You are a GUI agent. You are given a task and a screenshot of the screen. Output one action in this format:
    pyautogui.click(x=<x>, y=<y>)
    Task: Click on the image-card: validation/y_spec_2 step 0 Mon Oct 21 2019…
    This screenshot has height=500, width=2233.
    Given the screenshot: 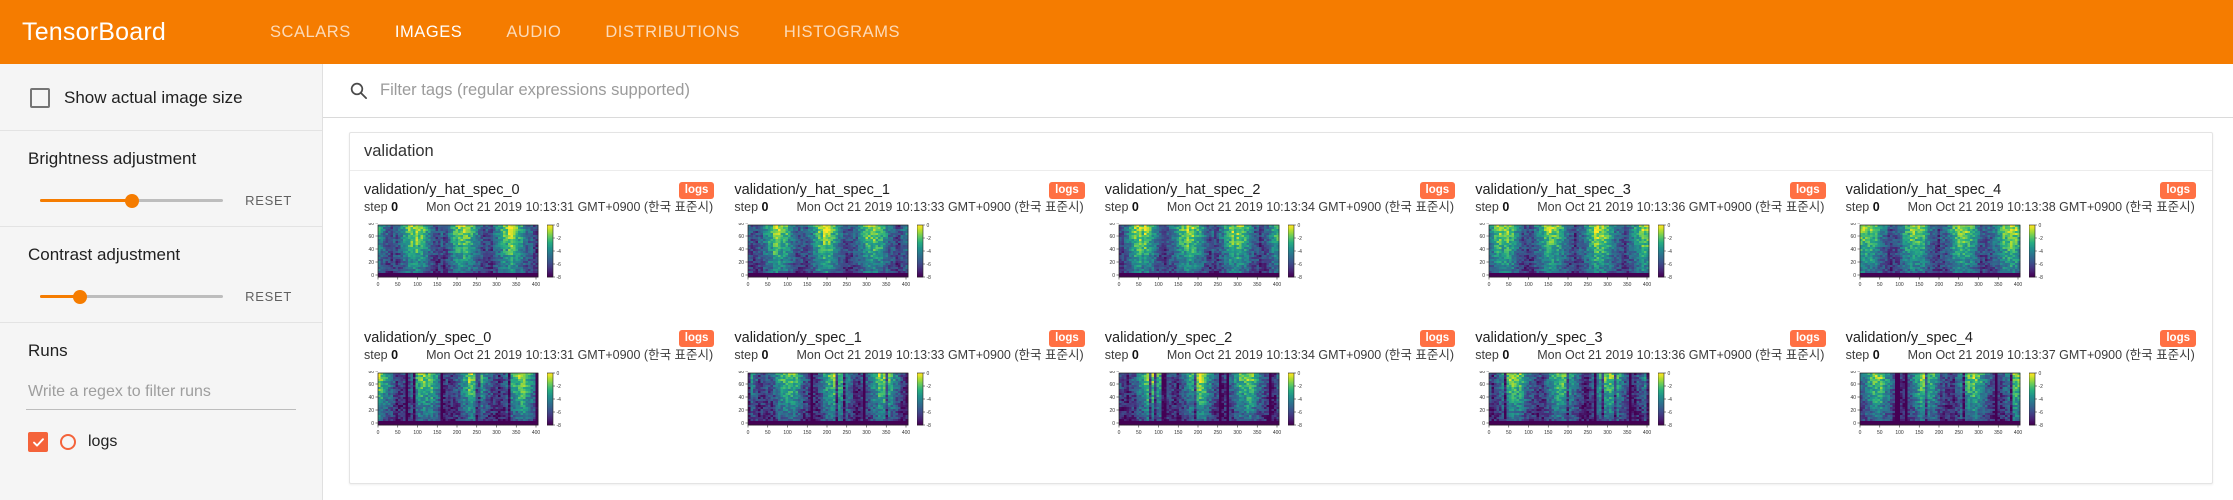 What is the action you would take?
    pyautogui.click(x=1282, y=399)
    